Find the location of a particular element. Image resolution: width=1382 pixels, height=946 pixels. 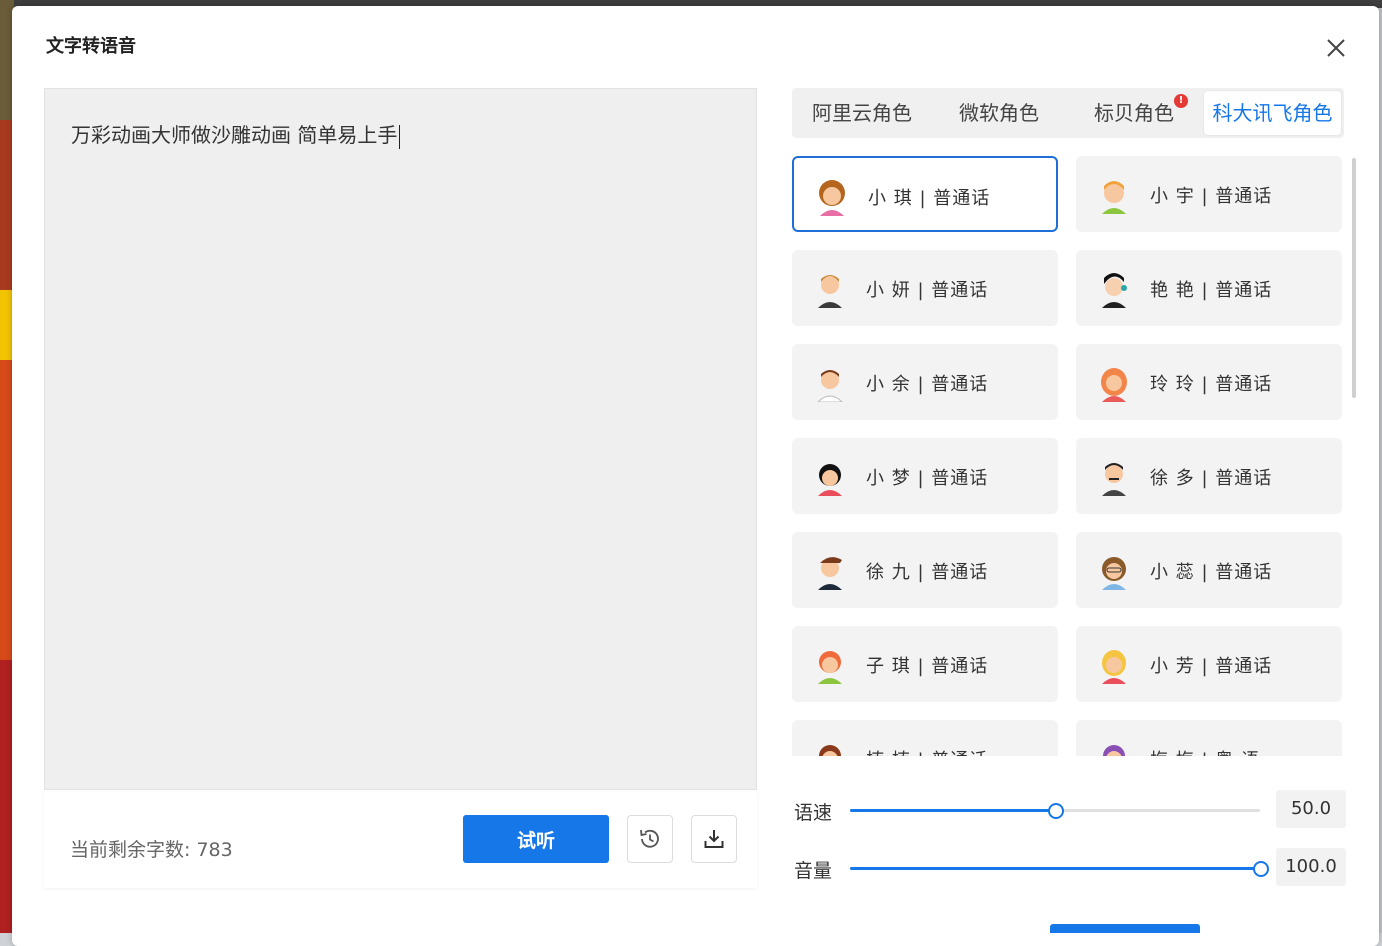

voice-name: 小 芳 | 普通话 is located at coordinates (1211, 666).